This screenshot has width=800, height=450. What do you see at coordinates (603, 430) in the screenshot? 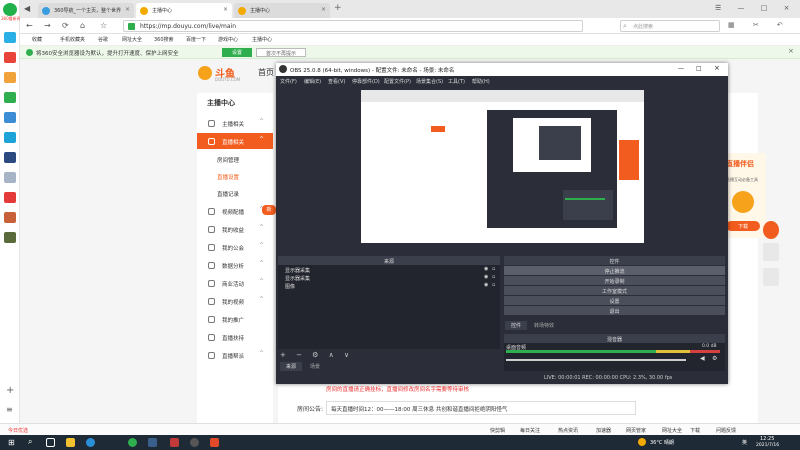
I see `status-item: 加速器` at bounding box center [603, 430].